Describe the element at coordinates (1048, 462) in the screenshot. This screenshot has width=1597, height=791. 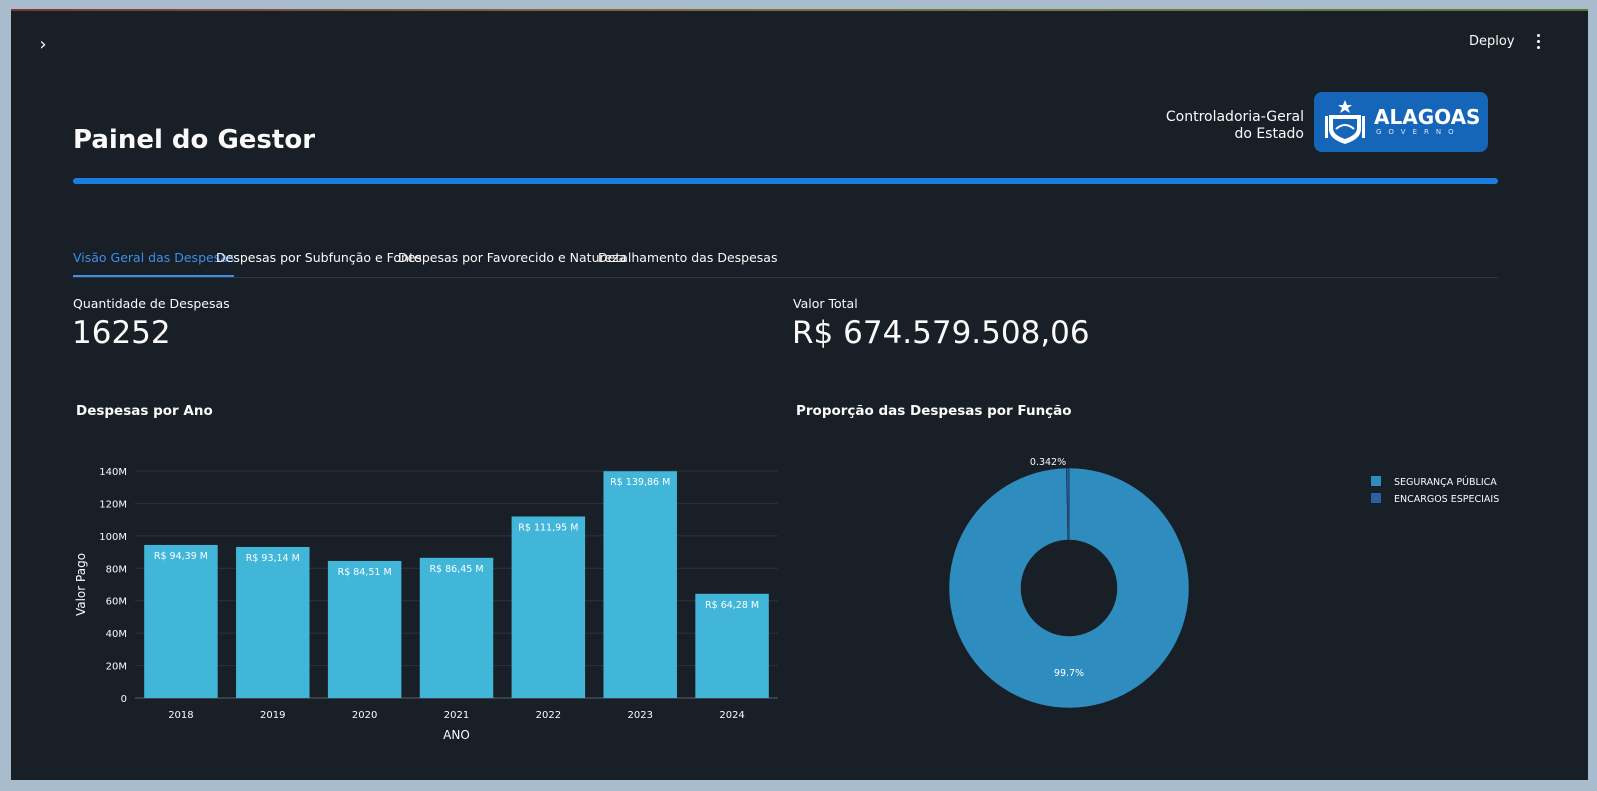
I see `pie-pct-label: 0.342%` at that location.